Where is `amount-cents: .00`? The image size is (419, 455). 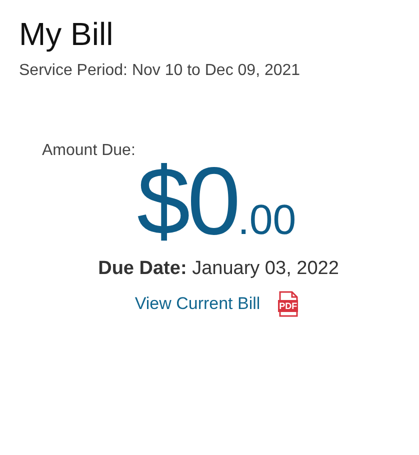
amount-cents: .00 is located at coordinates (267, 220).